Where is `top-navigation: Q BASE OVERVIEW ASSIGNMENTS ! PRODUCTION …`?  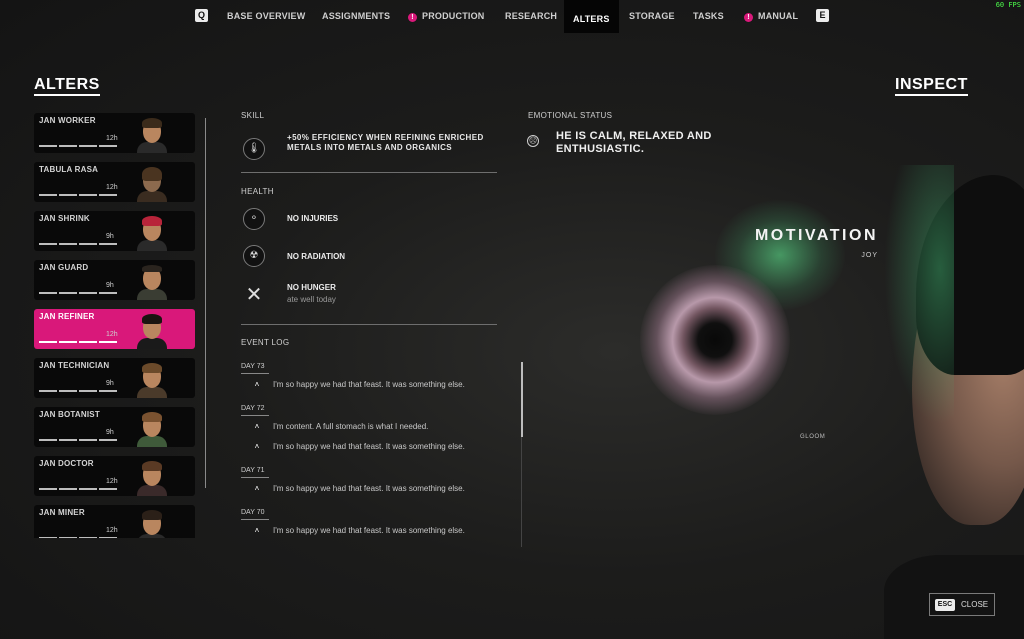
top-navigation: Q BASE OVERVIEW ASSIGNMENTS ! PRODUCTION … is located at coordinates (512, 16).